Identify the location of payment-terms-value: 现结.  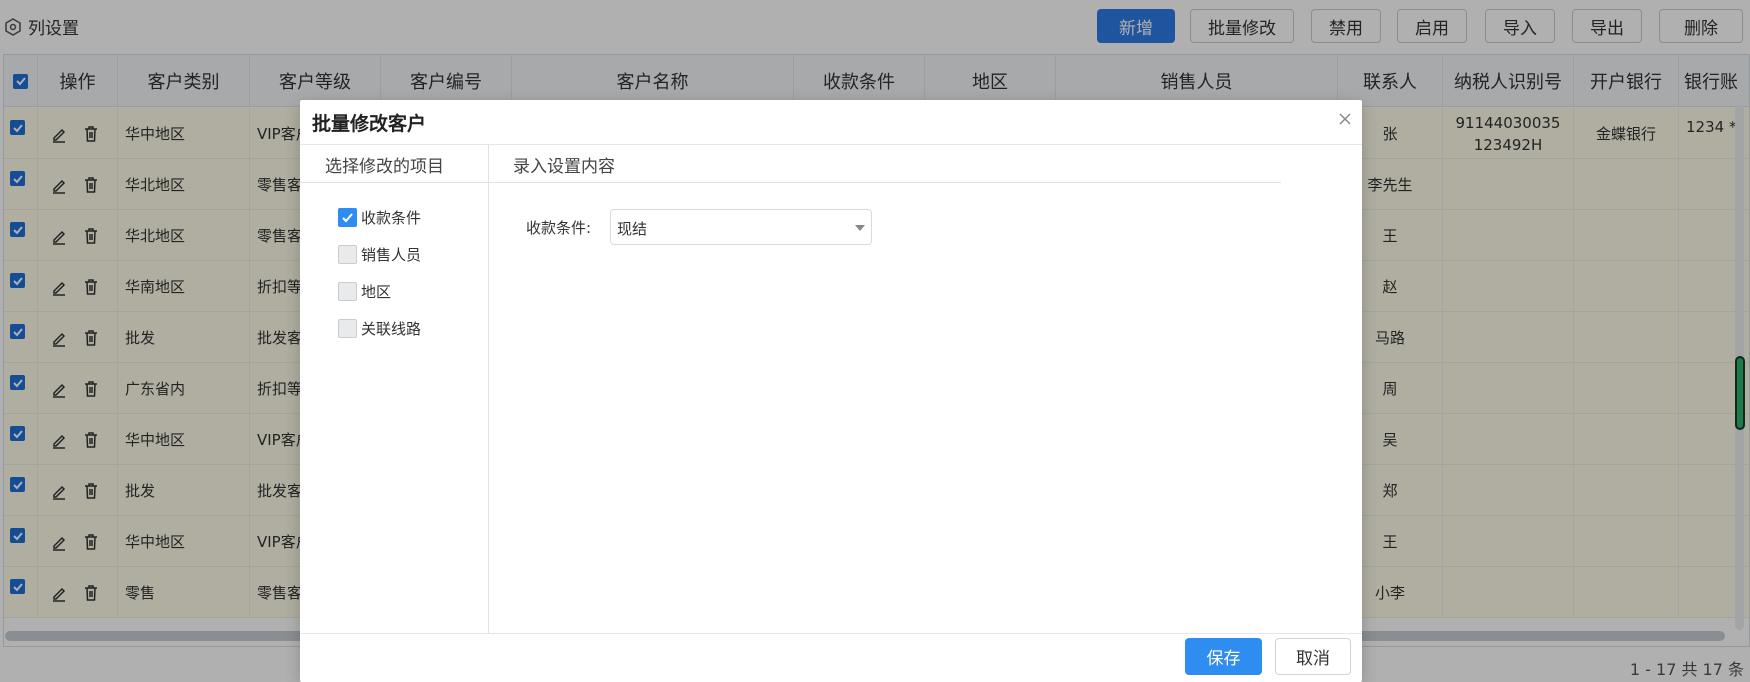
(632, 229).